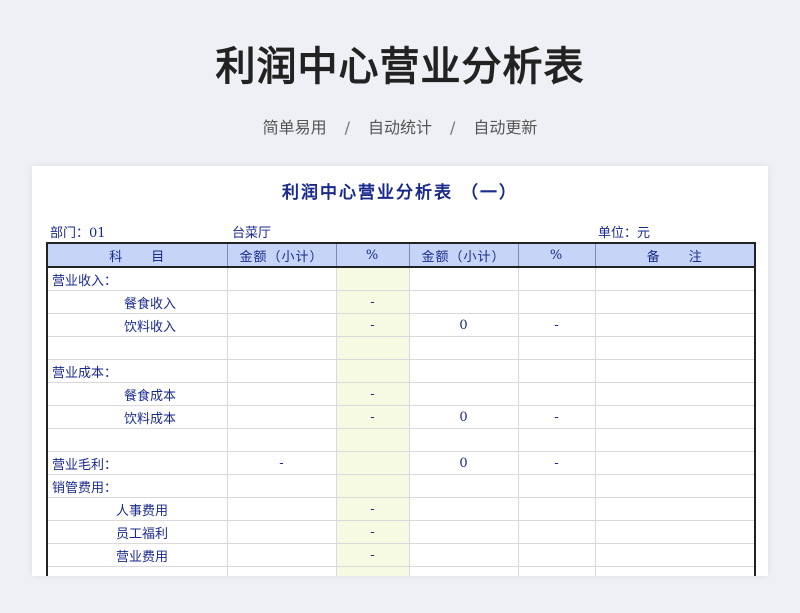 Image resolution: width=800 pixels, height=613 pixels. What do you see at coordinates (137, 325) in the screenshot?
I see `cell-subject: 饮料收入` at bounding box center [137, 325].